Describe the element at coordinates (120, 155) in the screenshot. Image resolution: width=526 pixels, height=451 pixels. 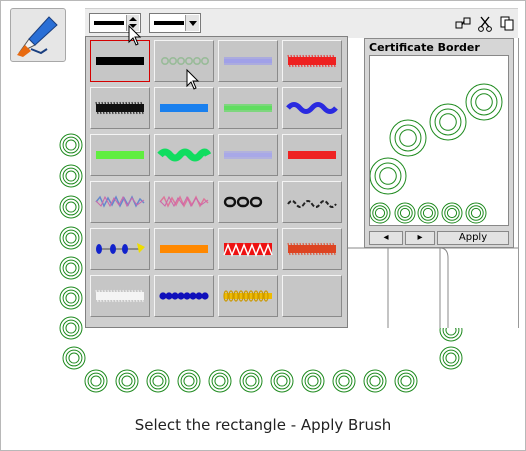
I see `brush-lime-solid` at that location.